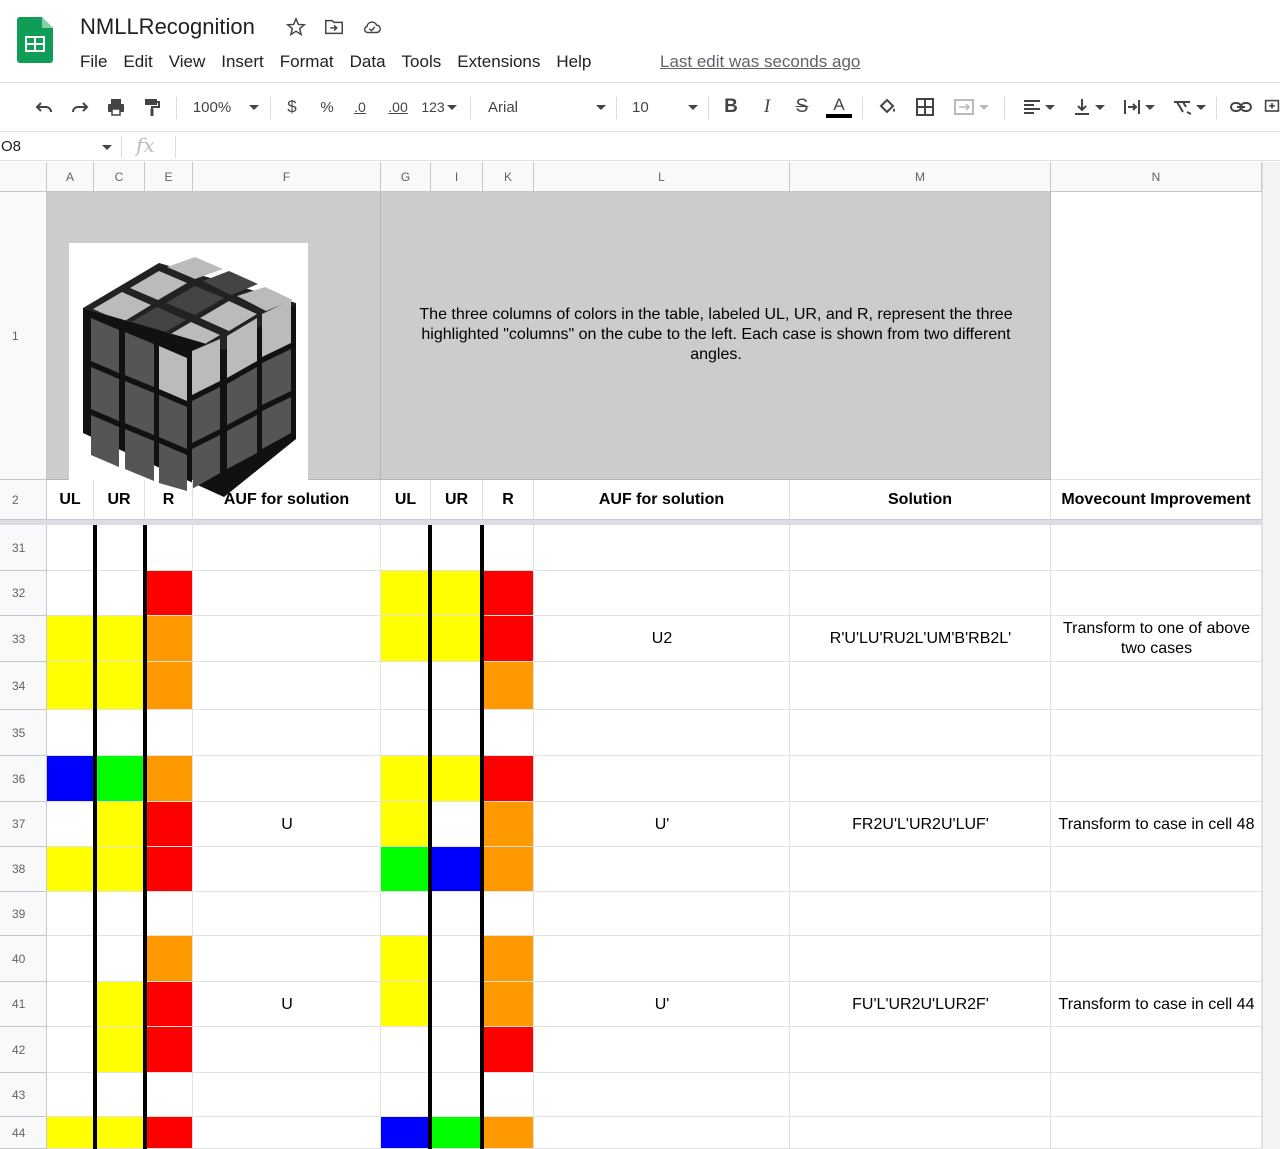 Image resolution: width=1280 pixels, height=1149 pixels. Describe the element at coordinates (721, 147) in the screenshot. I see `formula-input` at that location.